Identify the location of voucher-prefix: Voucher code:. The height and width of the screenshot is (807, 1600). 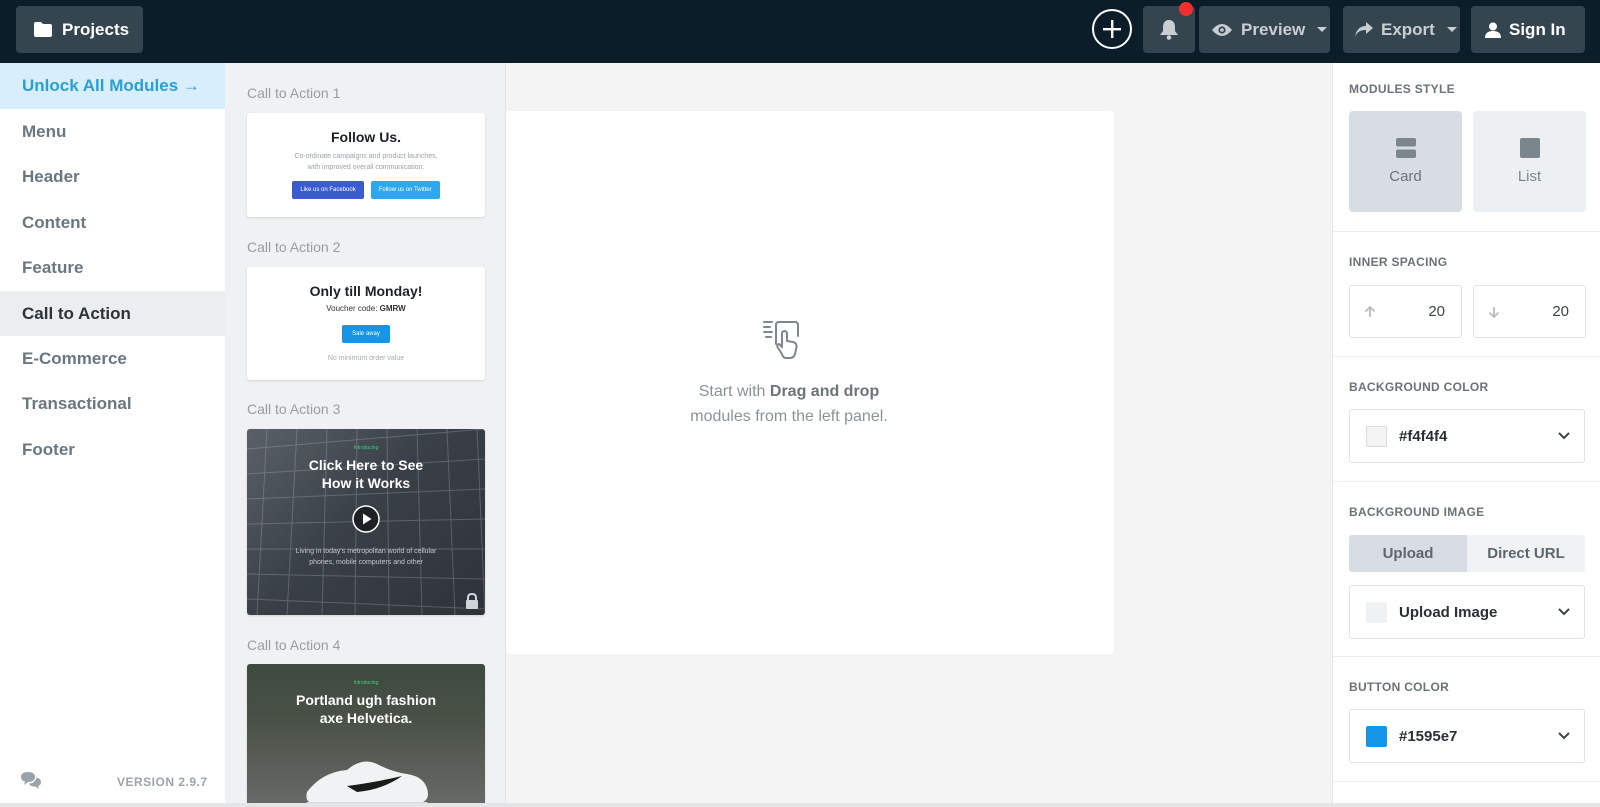
(352, 308).